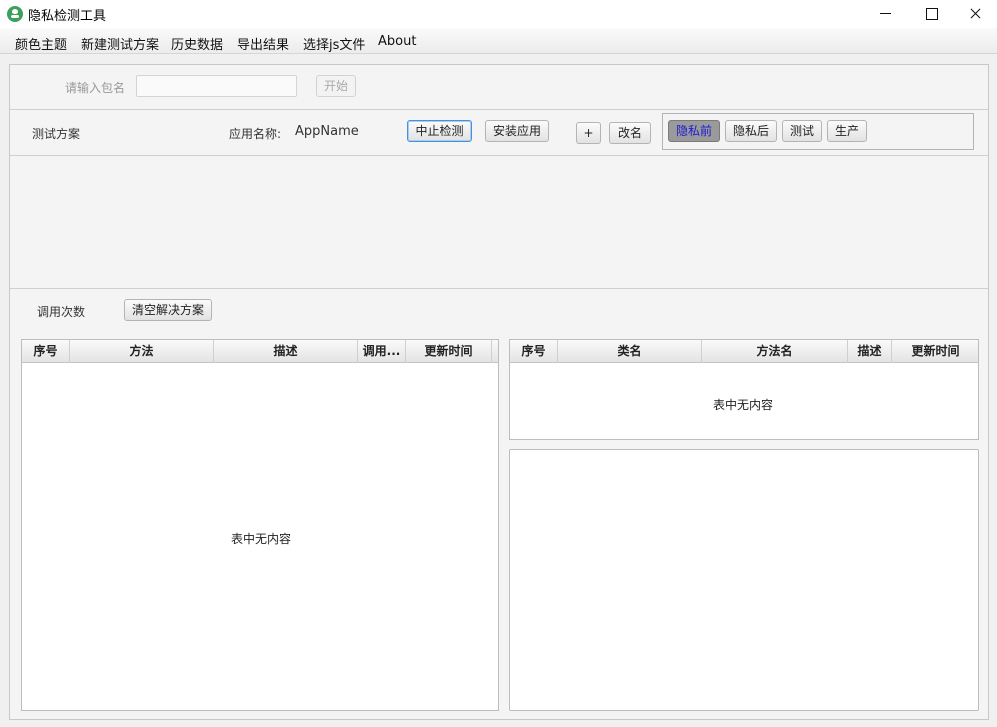 This screenshot has width=997, height=727. Describe the element at coordinates (168, 310) in the screenshot. I see `clear-solutions-button: 清空解决方案` at that location.